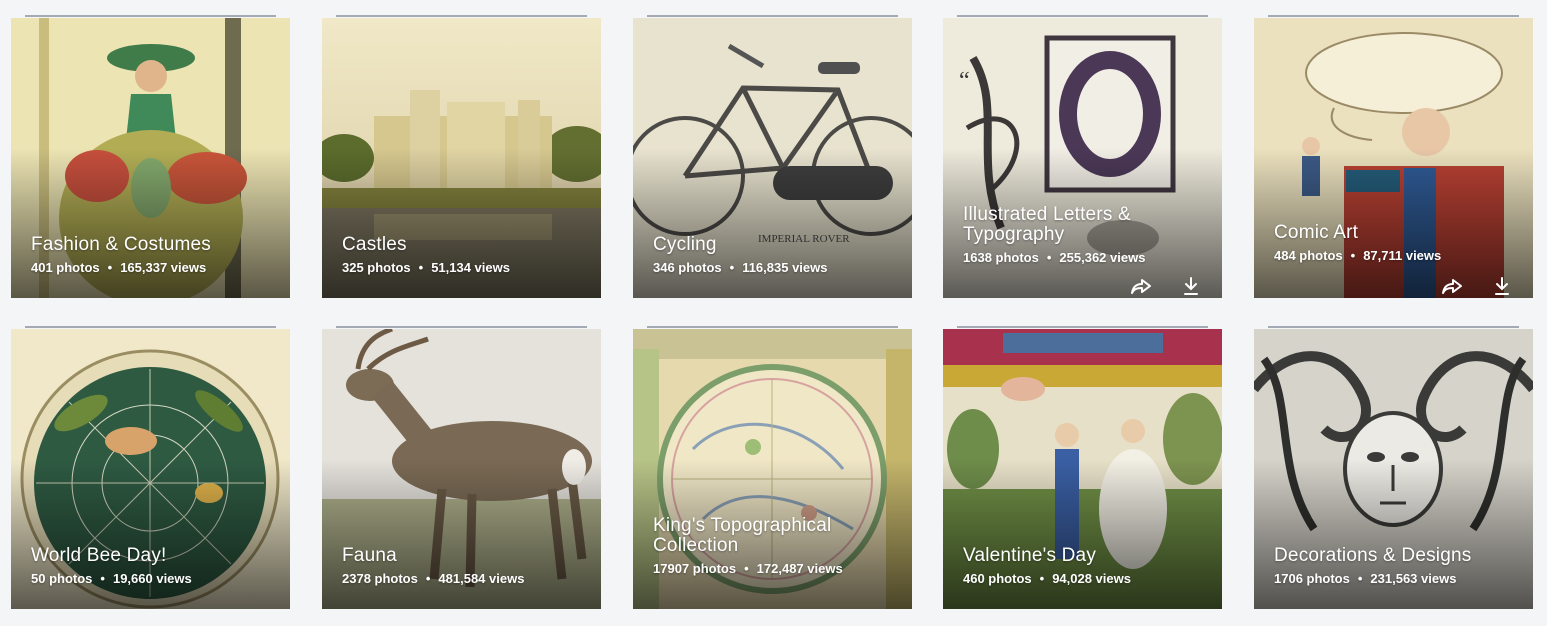  Describe the element at coordinates (695, 568) in the screenshot. I see `photo-count: 17907 photos` at that location.